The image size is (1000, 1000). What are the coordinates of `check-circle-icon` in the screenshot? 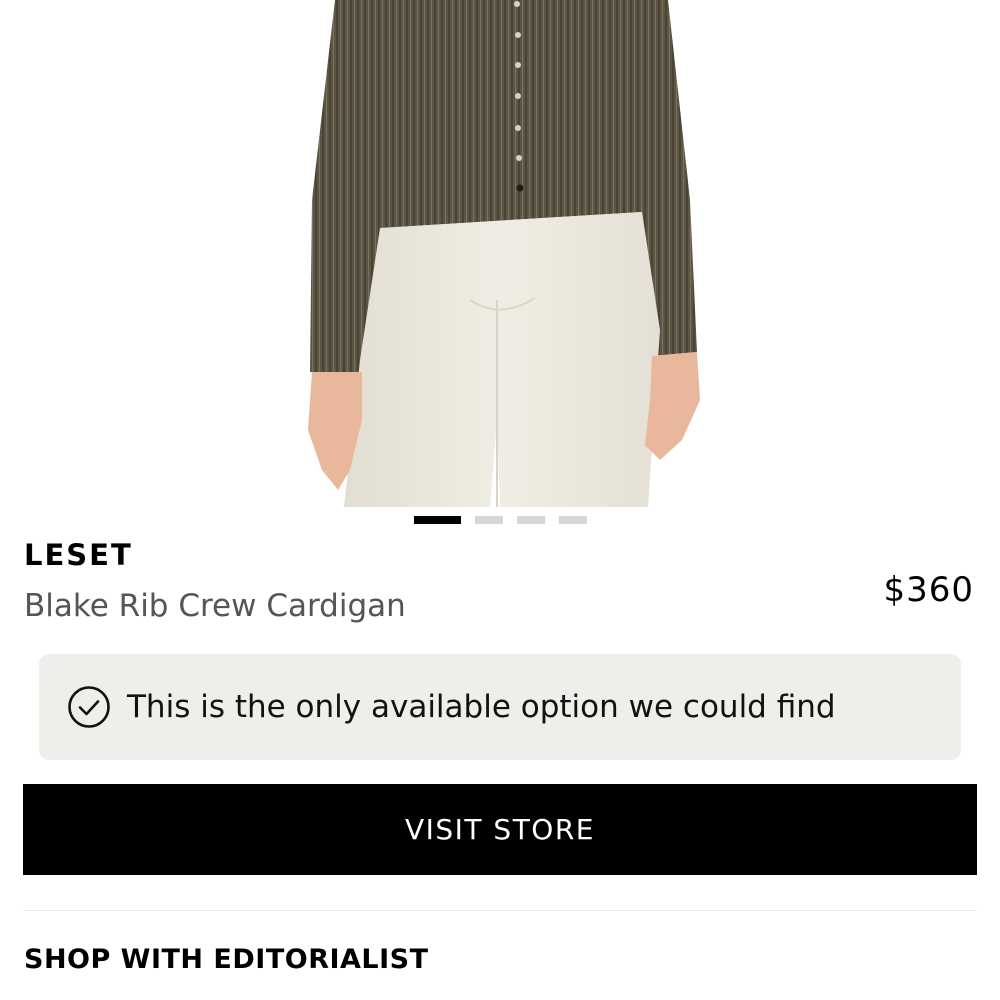 It's located at (89, 707).